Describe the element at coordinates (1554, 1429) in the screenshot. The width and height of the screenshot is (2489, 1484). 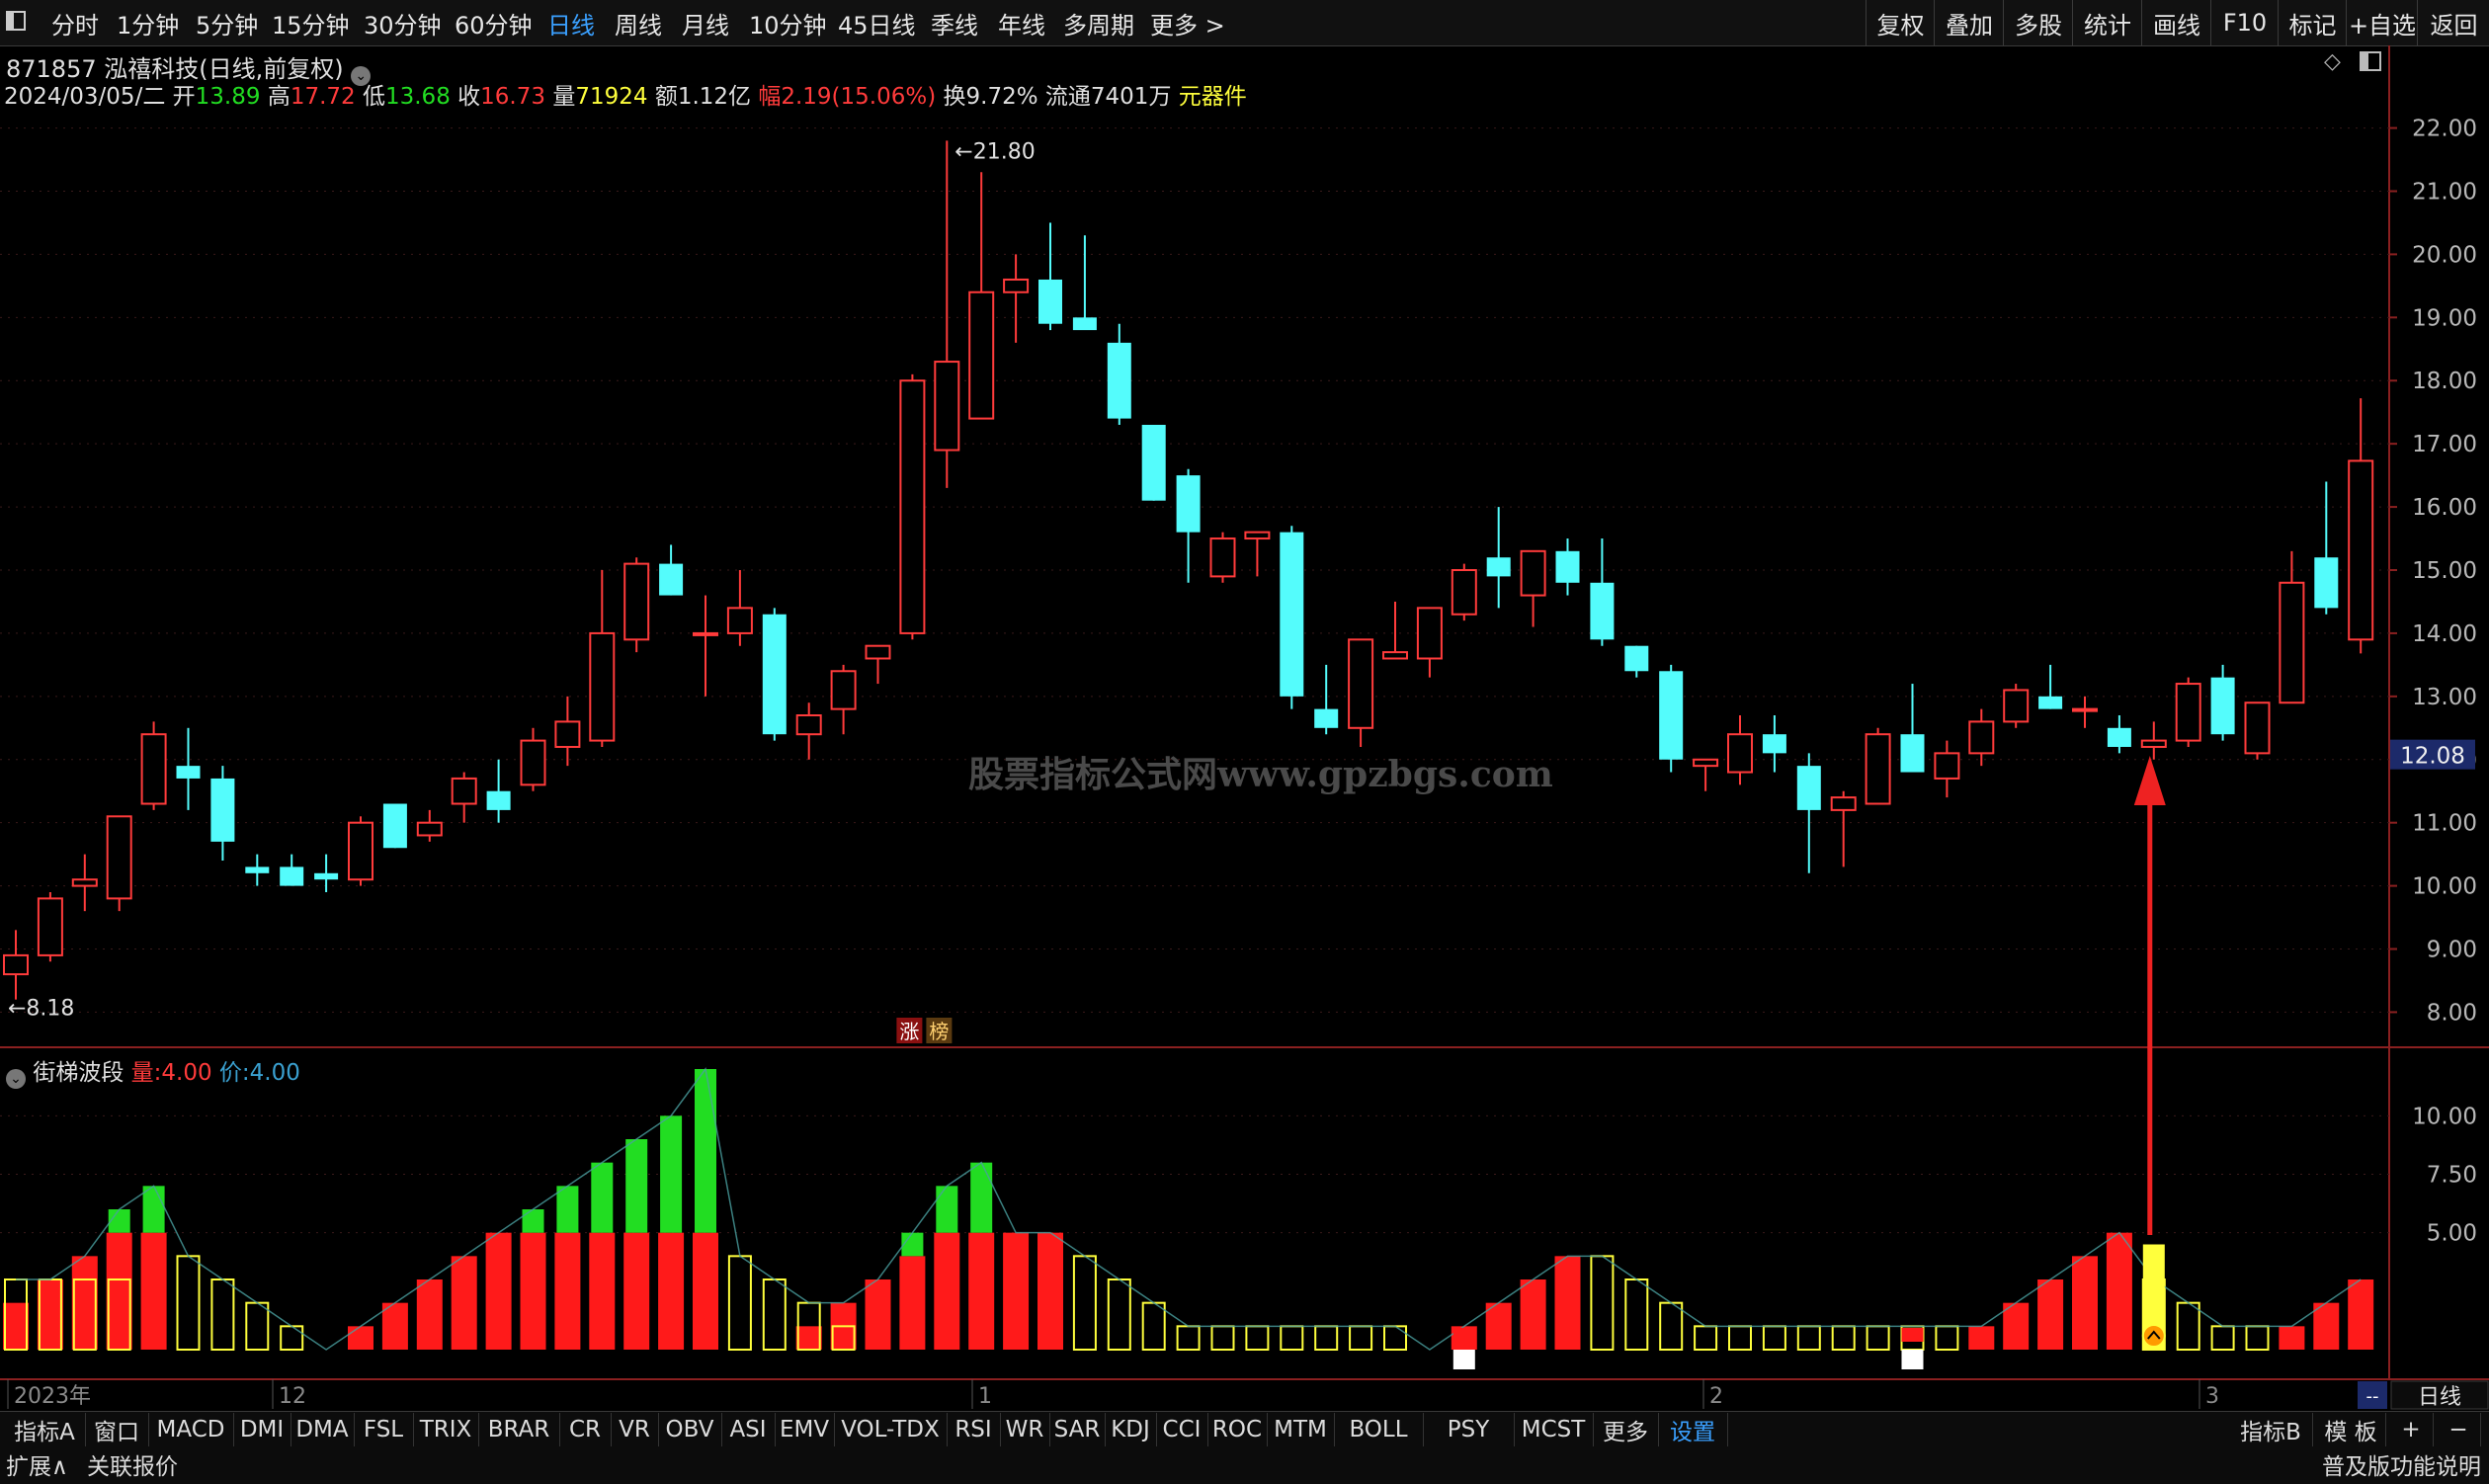
I see `indicator-tab-23: MCST` at that location.